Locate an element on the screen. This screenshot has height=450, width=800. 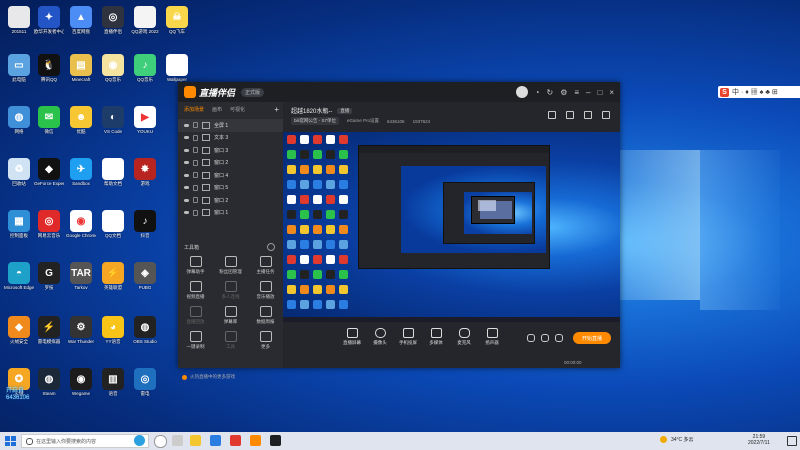
menu-icon: ≡ is located at coordinates (576, 92).